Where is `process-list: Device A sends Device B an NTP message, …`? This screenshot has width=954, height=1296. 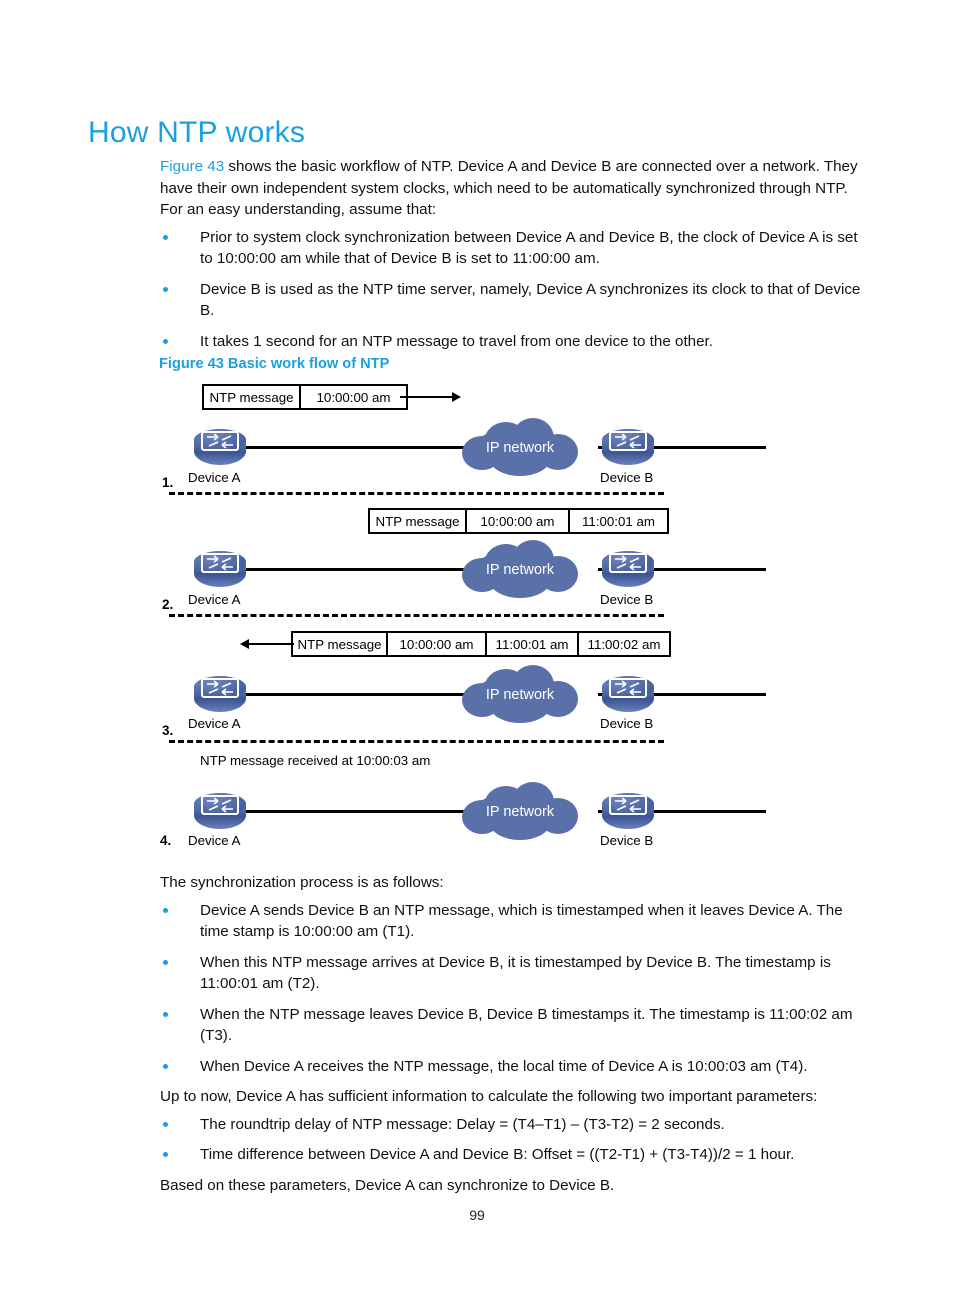 process-list: Device A sends Device B an NTP message, … is located at coordinates (513, 989).